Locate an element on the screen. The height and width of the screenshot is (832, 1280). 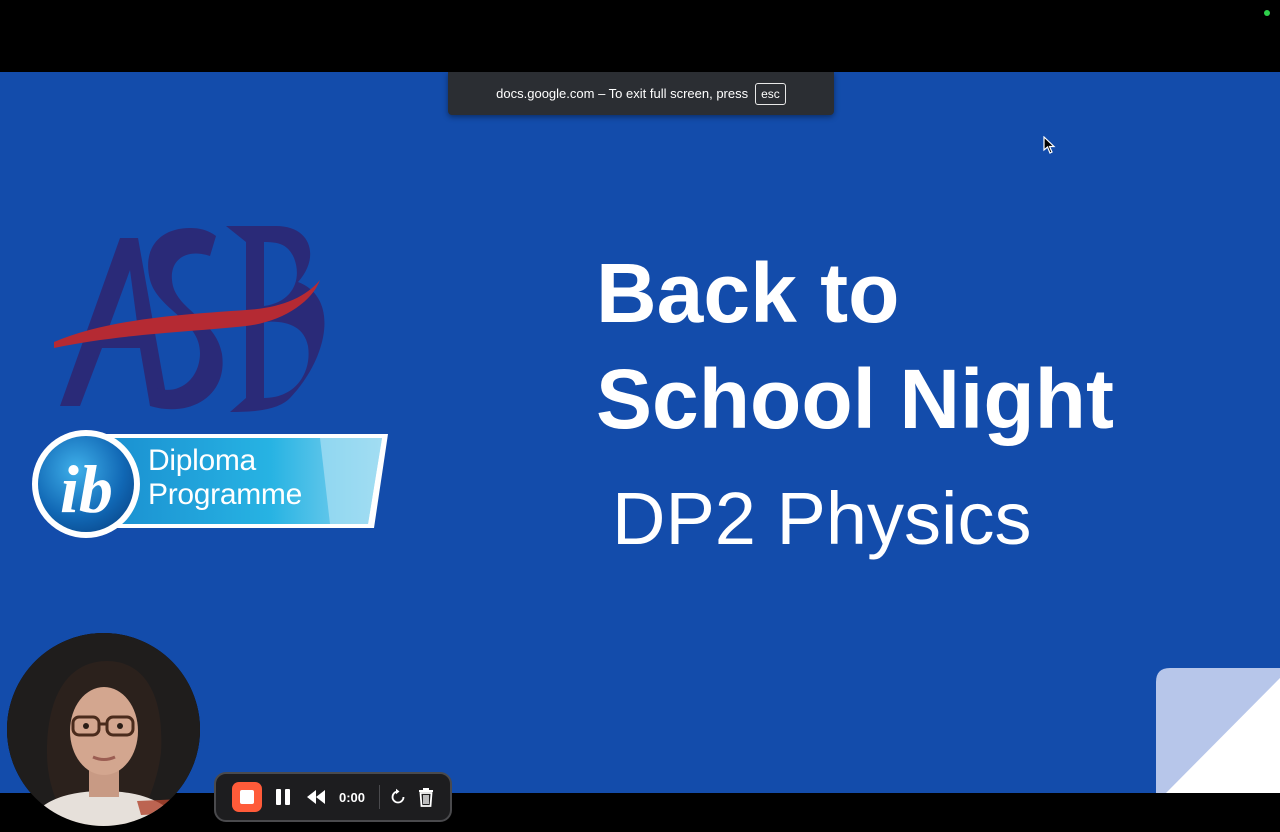
recording-controls: 0:00 is located at coordinates (333, 797).